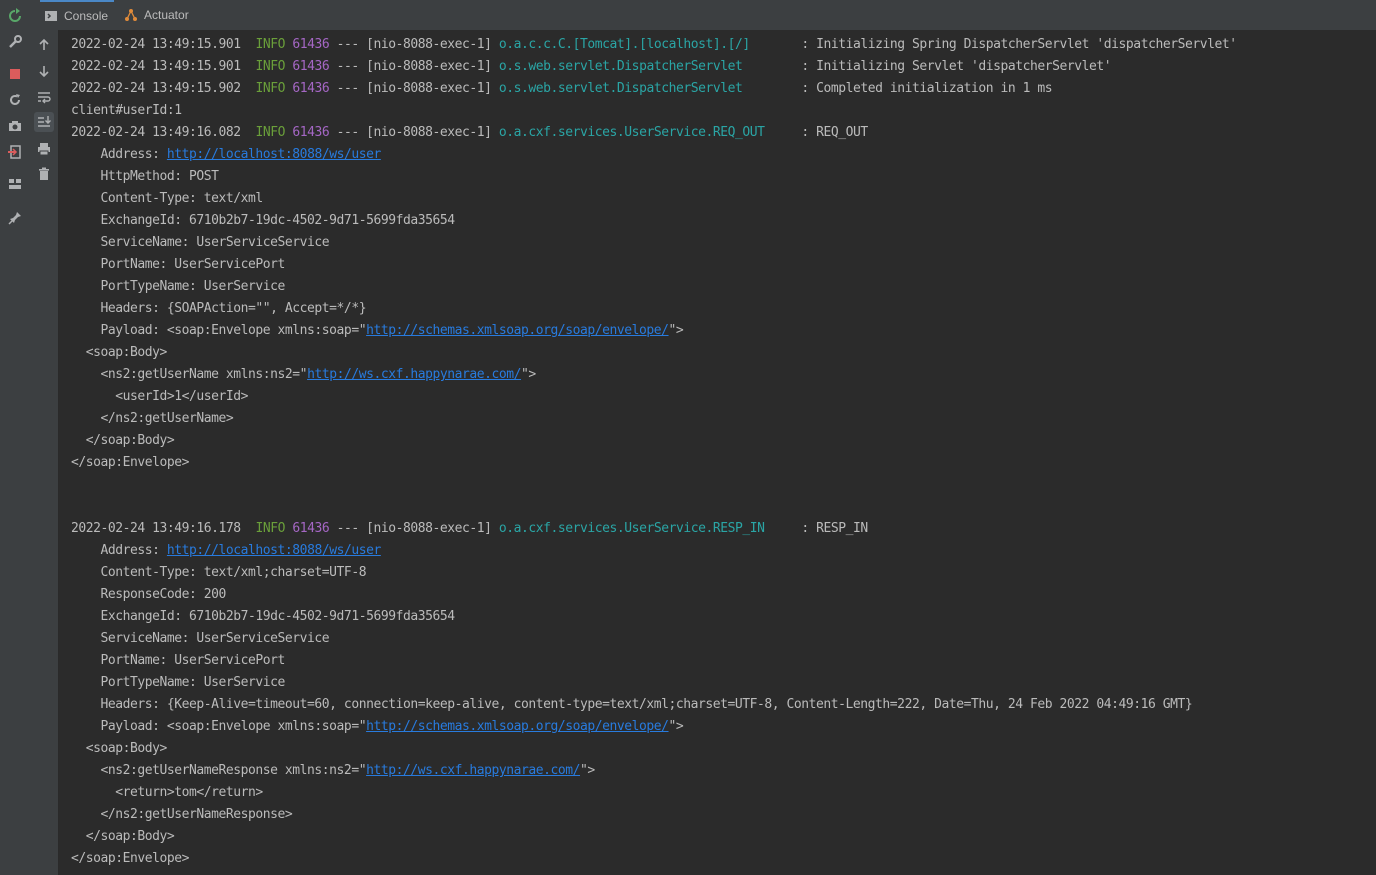 This screenshot has width=1376, height=875. Describe the element at coordinates (178, 264) in the screenshot. I see `req-port-name: PortName: UserServicePort` at that location.